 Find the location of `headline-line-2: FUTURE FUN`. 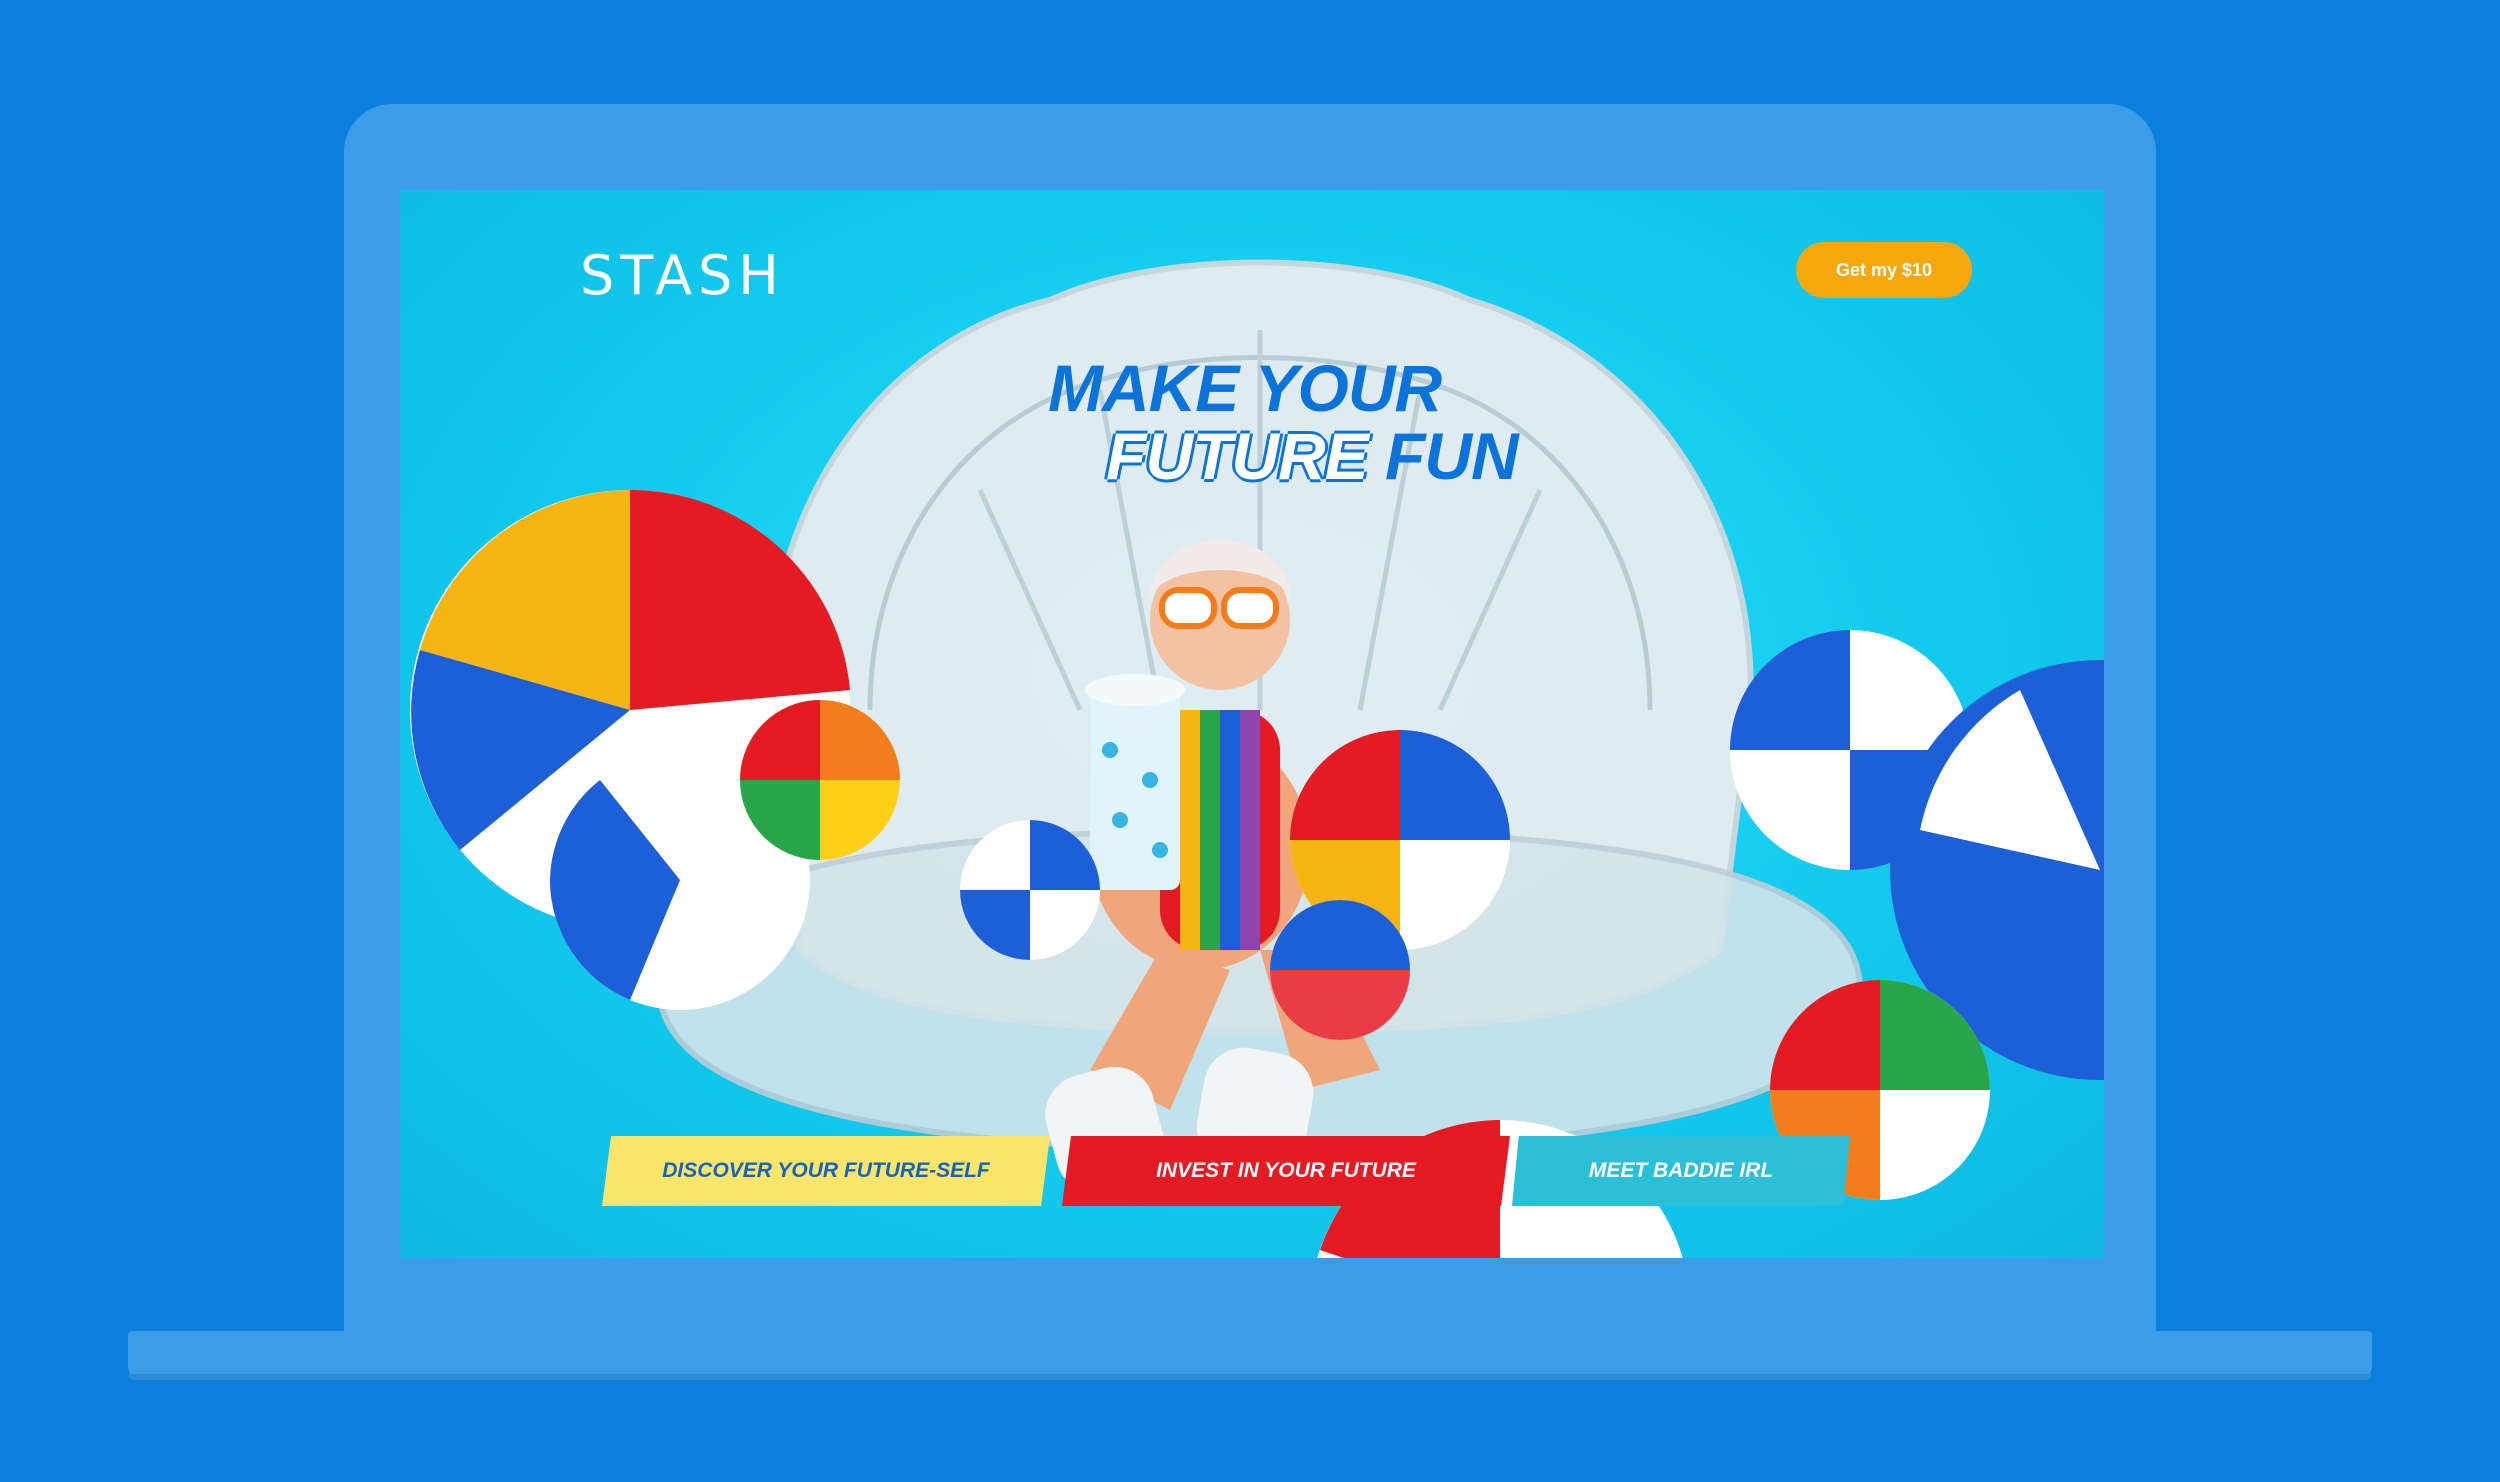

headline-line-2: FUTURE FUN is located at coordinates (1312, 456).